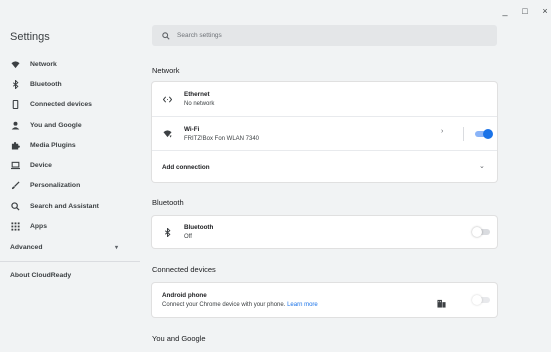 This screenshot has width=551, height=352. What do you see at coordinates (463, 134) in the screenshot?
I see `vertical-divider` at bounding box center [463, 134].